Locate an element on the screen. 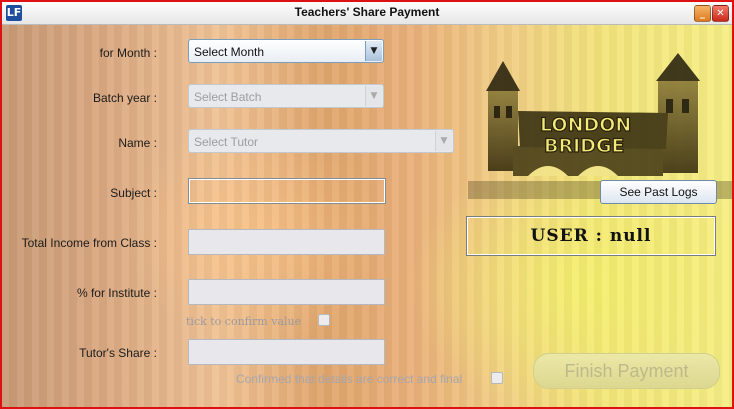 This screenshot has height=409, width=734. logo-line-2: BRIDGE is located at coordinates (584, 146).